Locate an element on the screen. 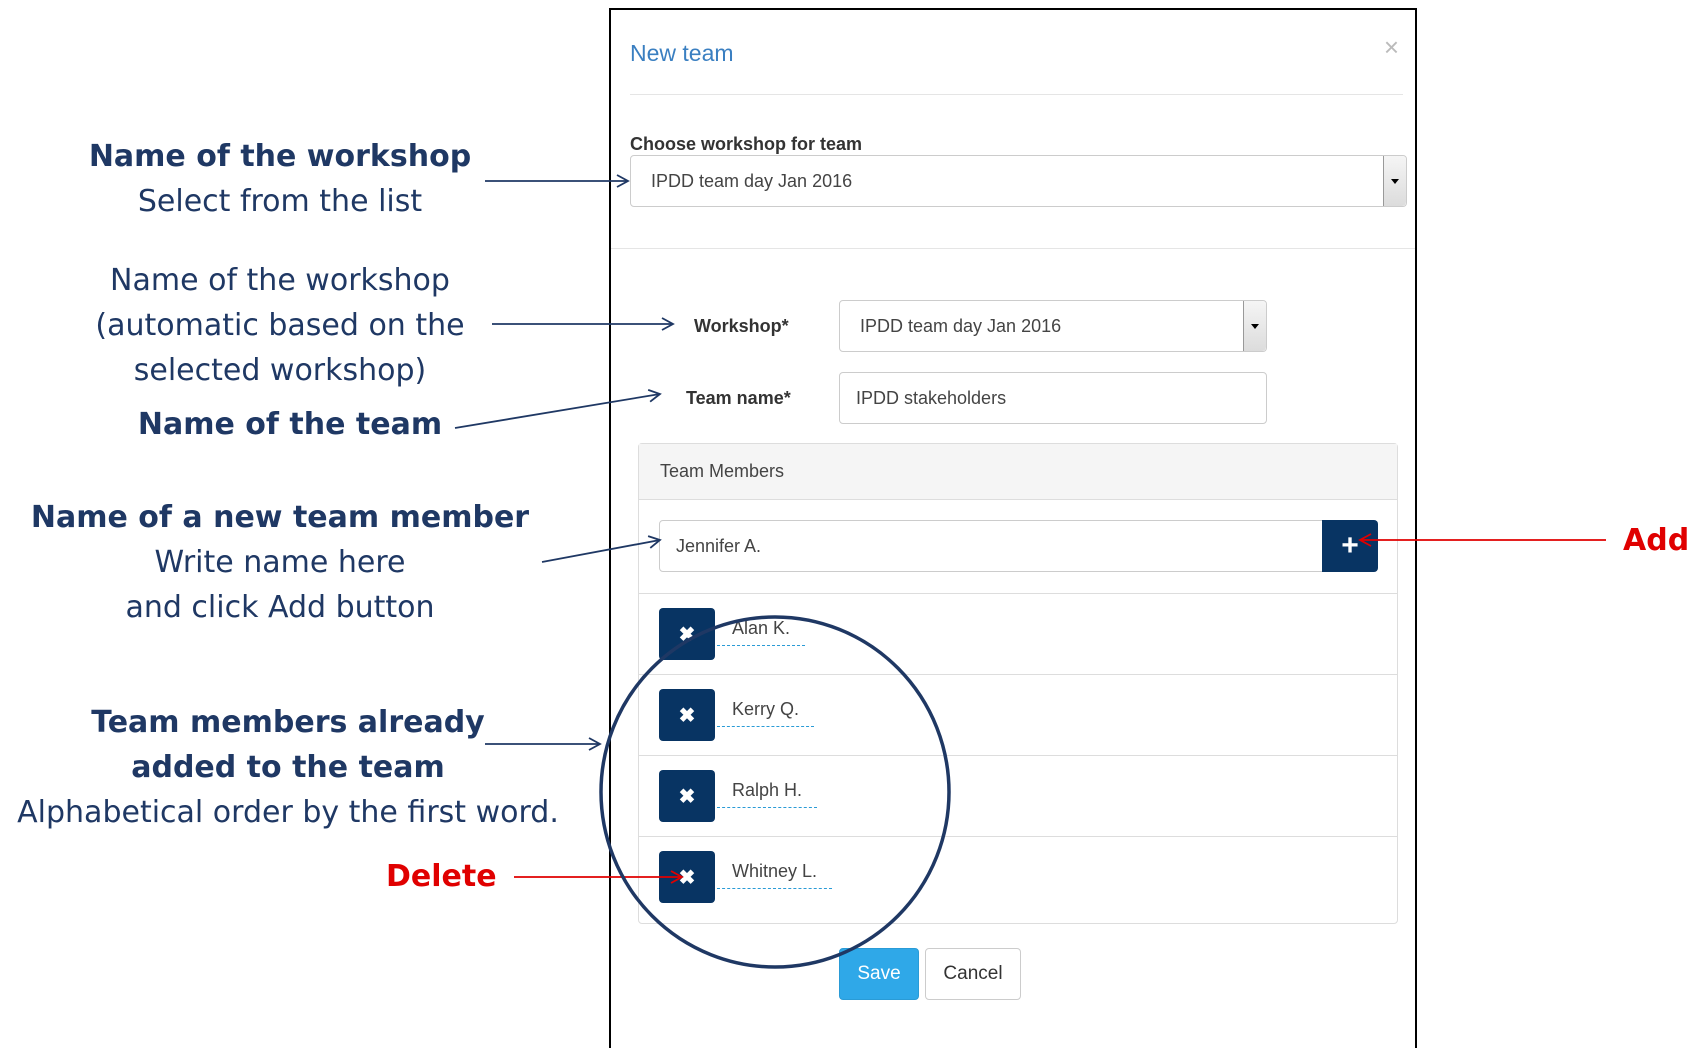  section-divider is located at coordinates (1013, 248).